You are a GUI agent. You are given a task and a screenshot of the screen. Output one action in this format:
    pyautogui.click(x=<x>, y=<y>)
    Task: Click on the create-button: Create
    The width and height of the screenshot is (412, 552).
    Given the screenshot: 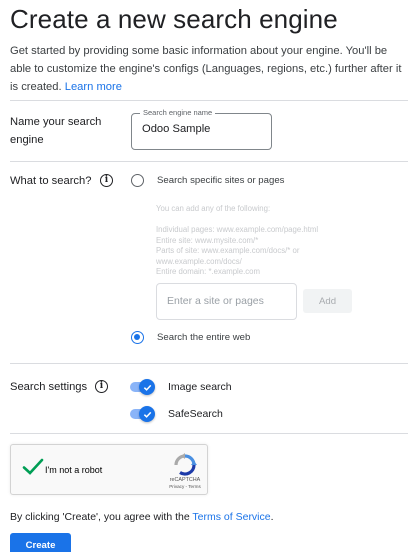 What is the action you would take?
    pyautogui.click(x=40, y=542)
    